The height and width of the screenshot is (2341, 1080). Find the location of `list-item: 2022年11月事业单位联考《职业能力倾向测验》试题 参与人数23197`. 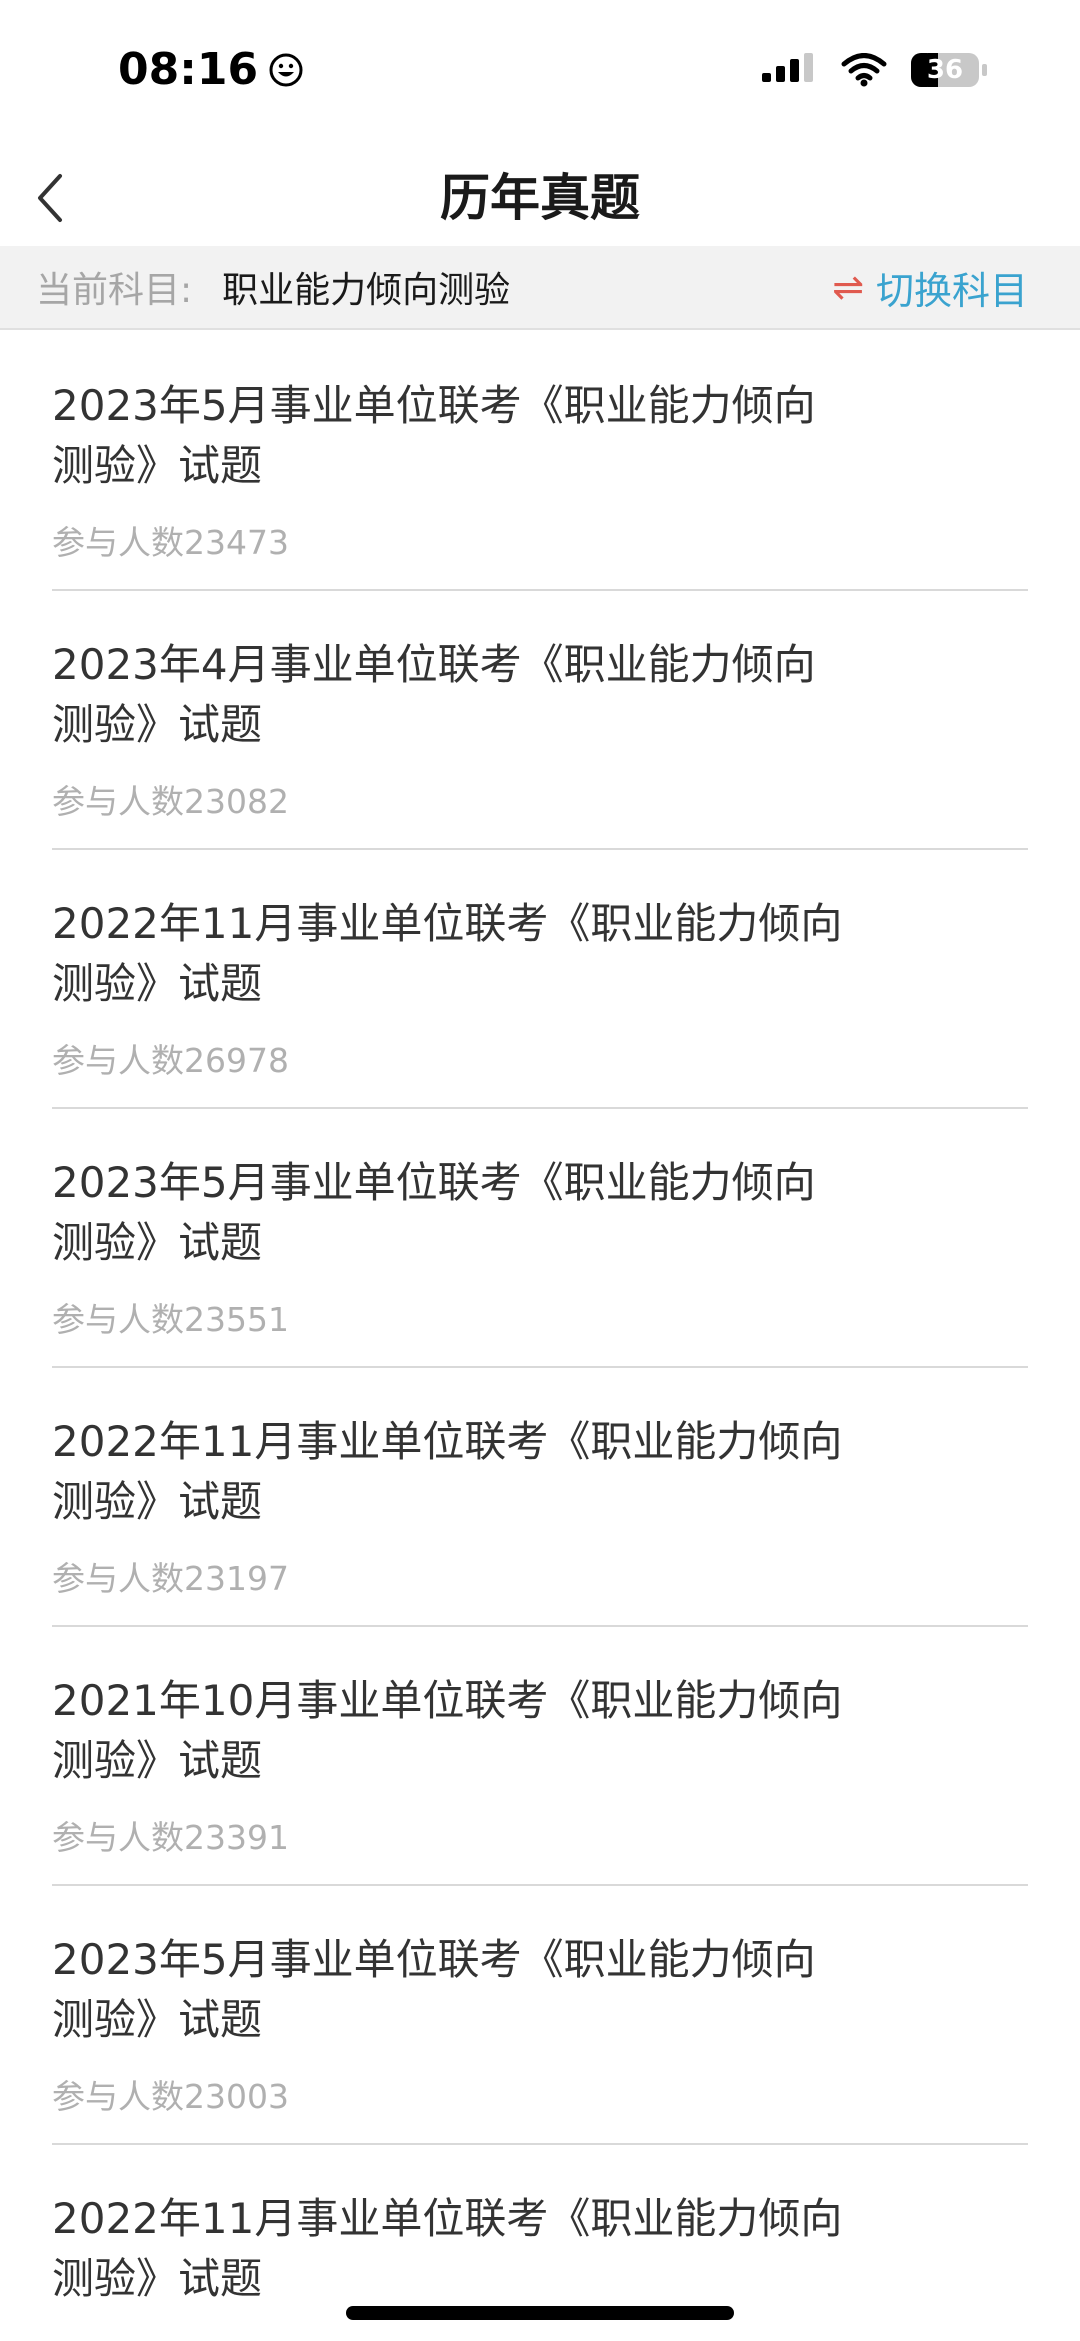

list-item: 2022年11月事业单位联考《职业能力倾向测验》试题 参与人数23197 is located at coordinates (540, 1497).